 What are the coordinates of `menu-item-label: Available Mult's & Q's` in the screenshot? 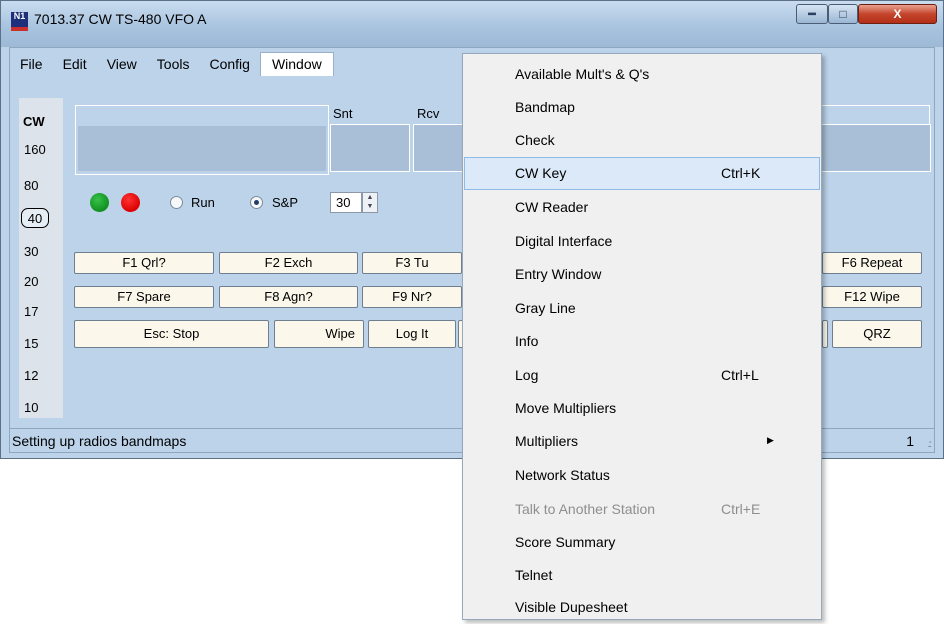 It's located at (582, 74).